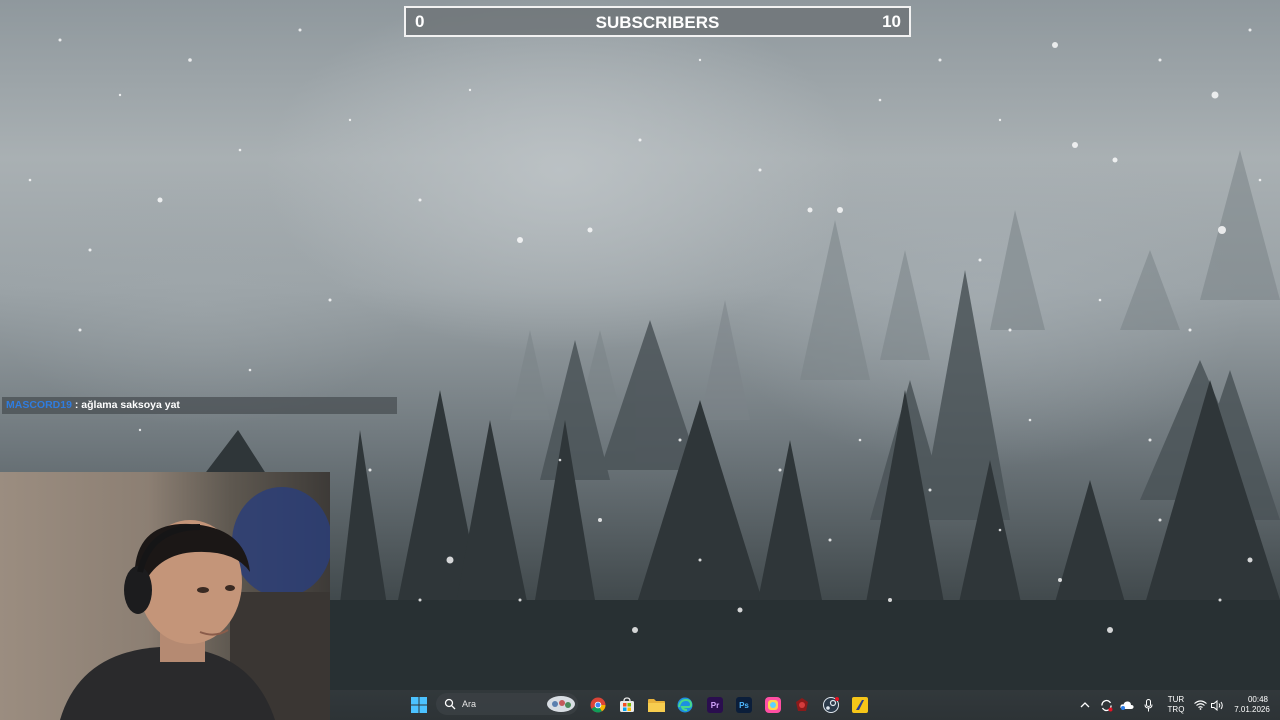 The width and height of the screenshot is (1280, 720). I want to click on chat-username: MASCORD19, so click(39, 405).